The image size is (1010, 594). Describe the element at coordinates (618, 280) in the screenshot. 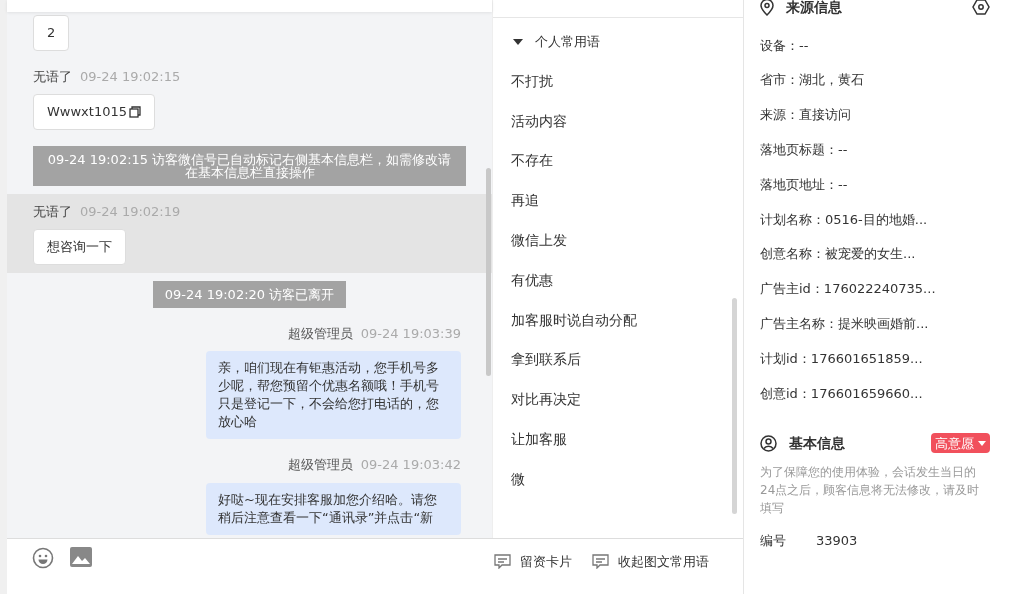

I see `phrase-item: 有优惠` at that location.